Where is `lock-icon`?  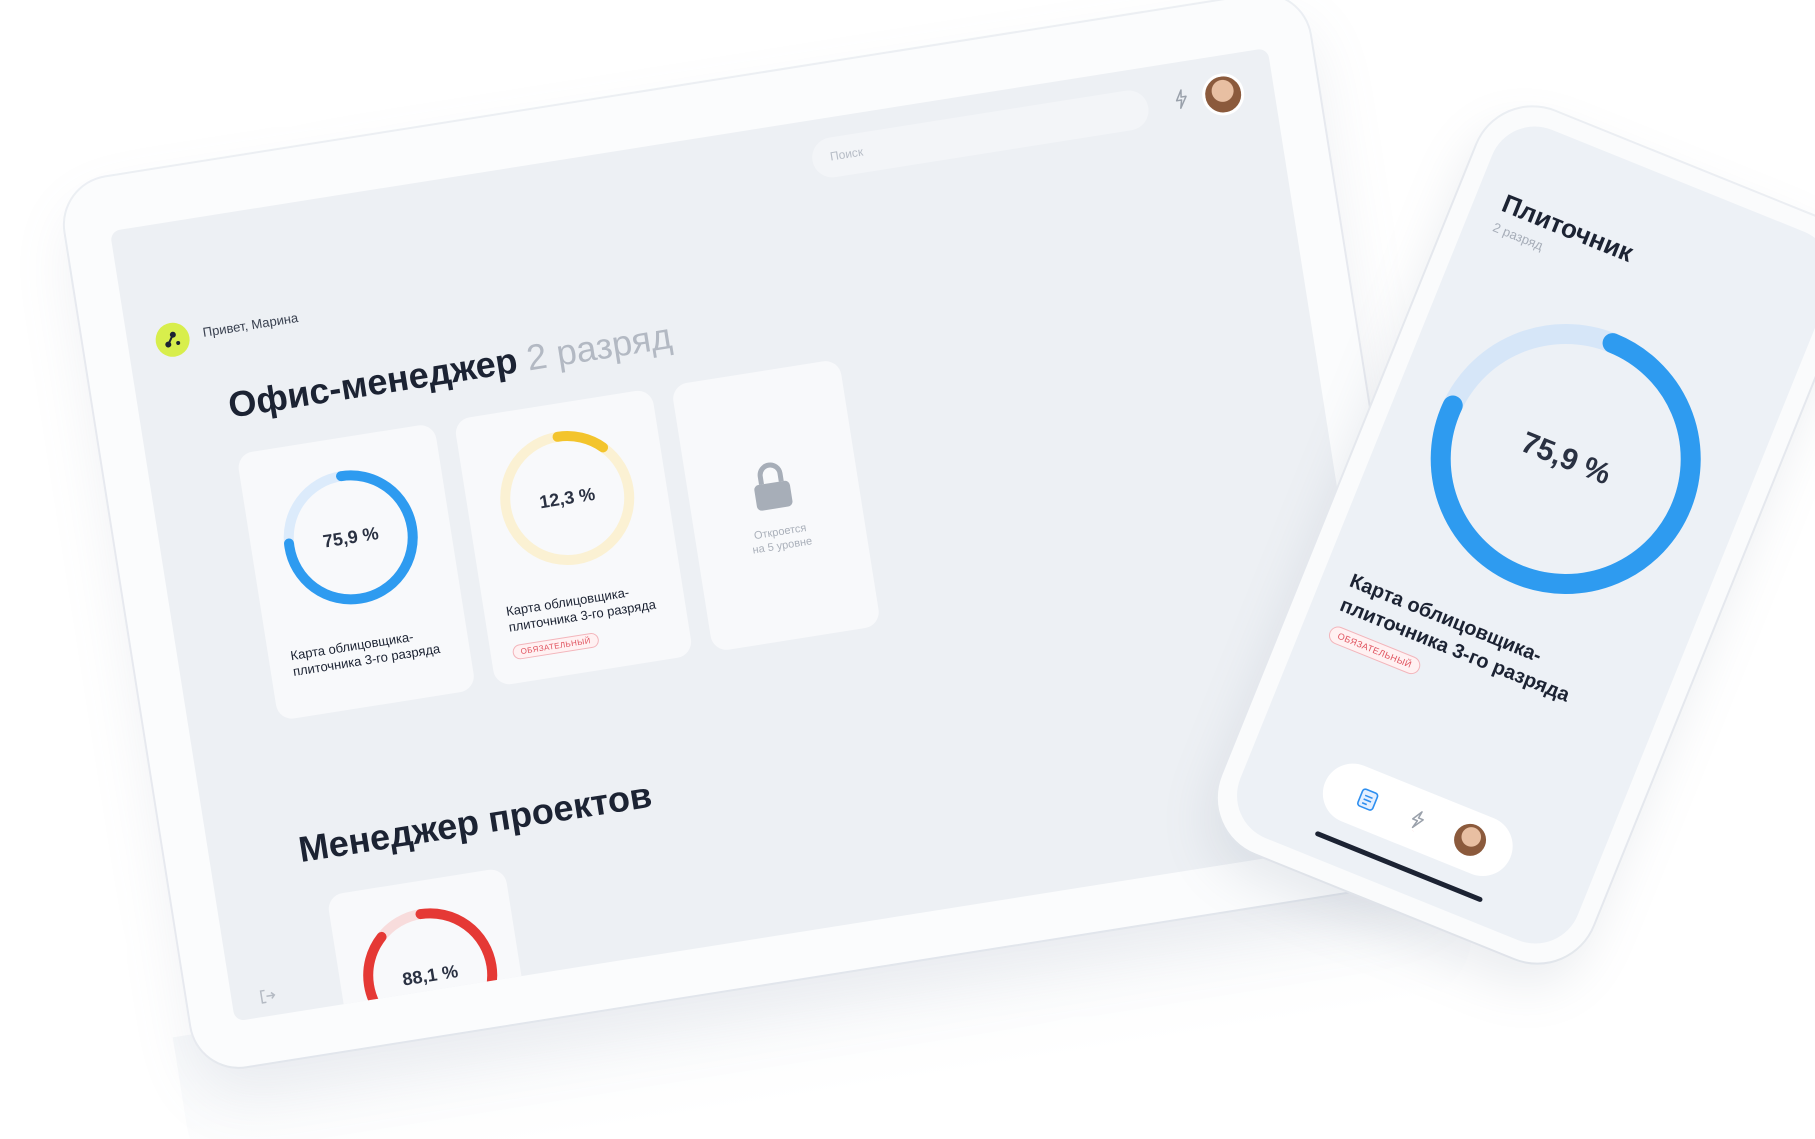
lock-icon is located at coordinates (771, 486).